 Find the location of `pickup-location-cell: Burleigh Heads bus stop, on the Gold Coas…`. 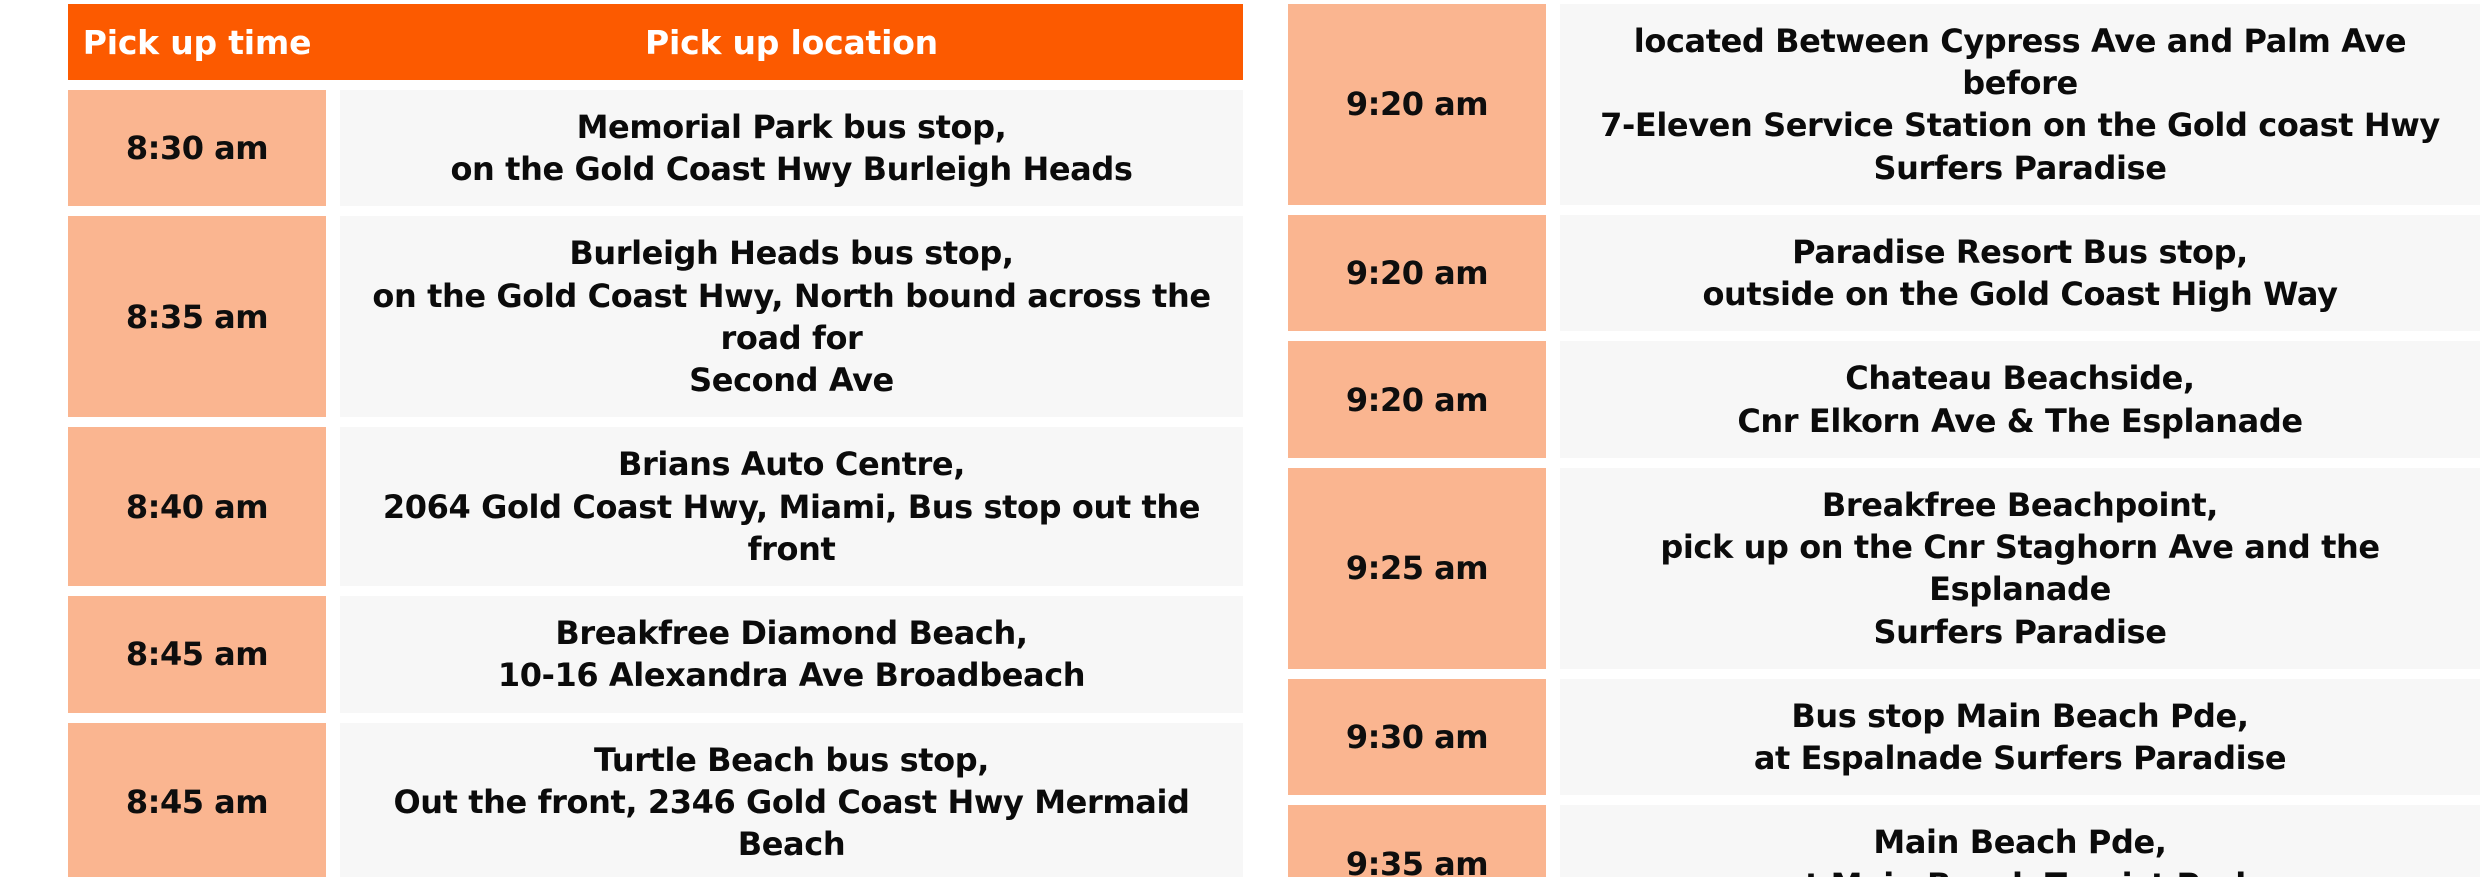

pickup-location-cell: Burleigh Heads bus stop, on the Gold Coas… is located at coordinates (791, 317).